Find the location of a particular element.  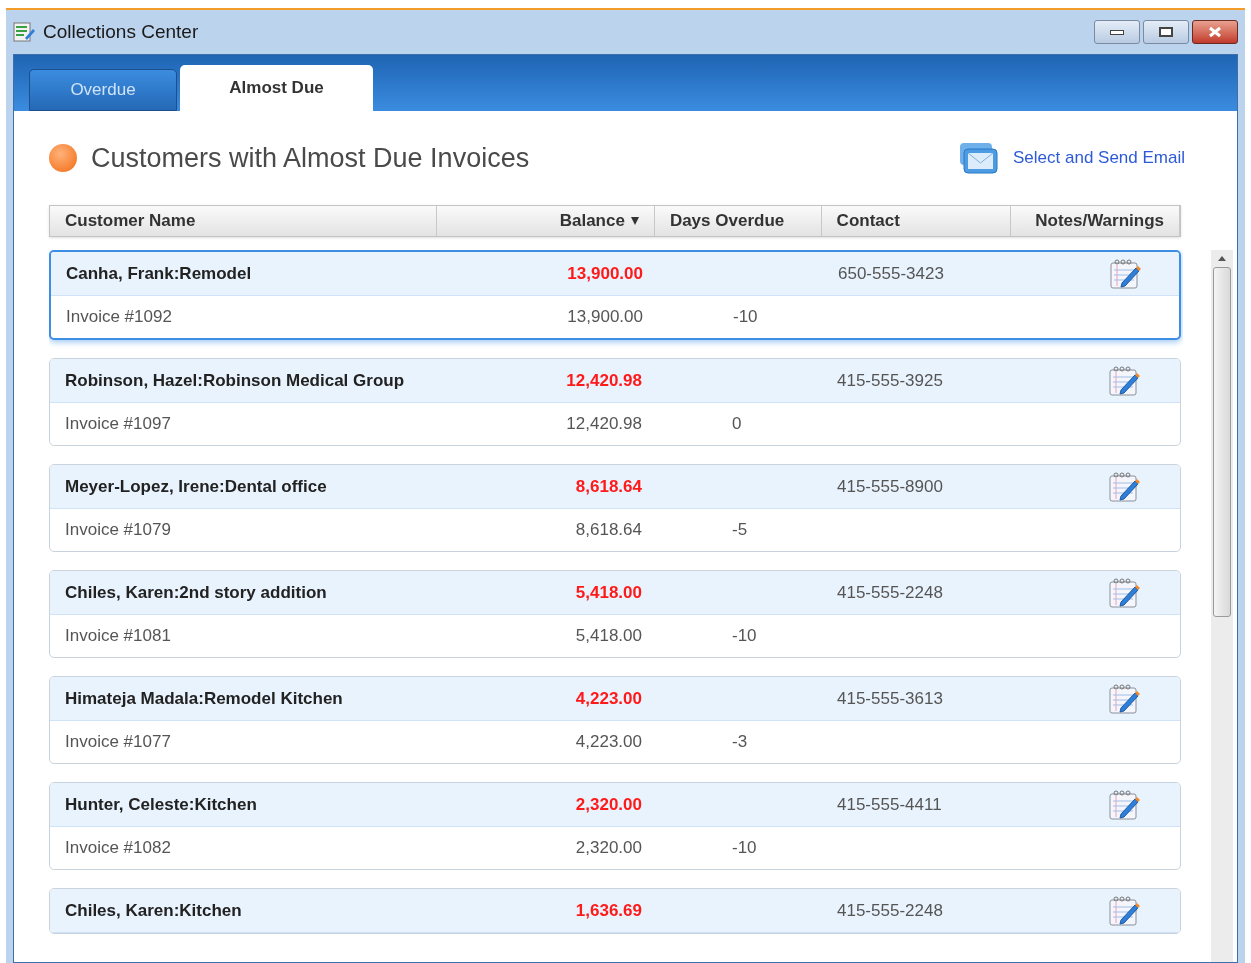

invoice-amount: 12,420.98 is located at coordinates (603, 424).